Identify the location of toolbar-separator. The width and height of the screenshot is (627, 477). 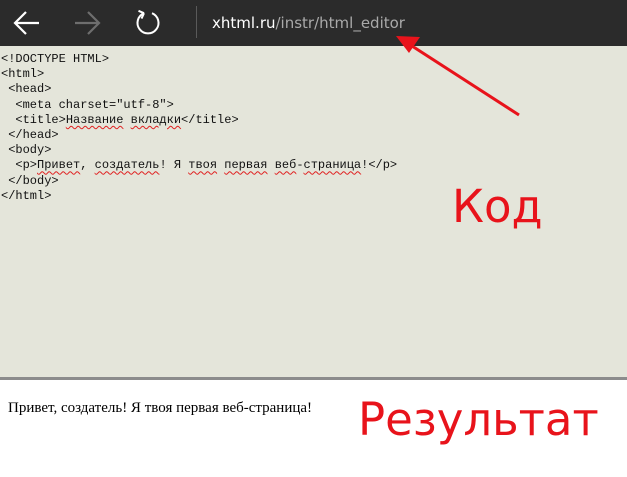
(196, 22).